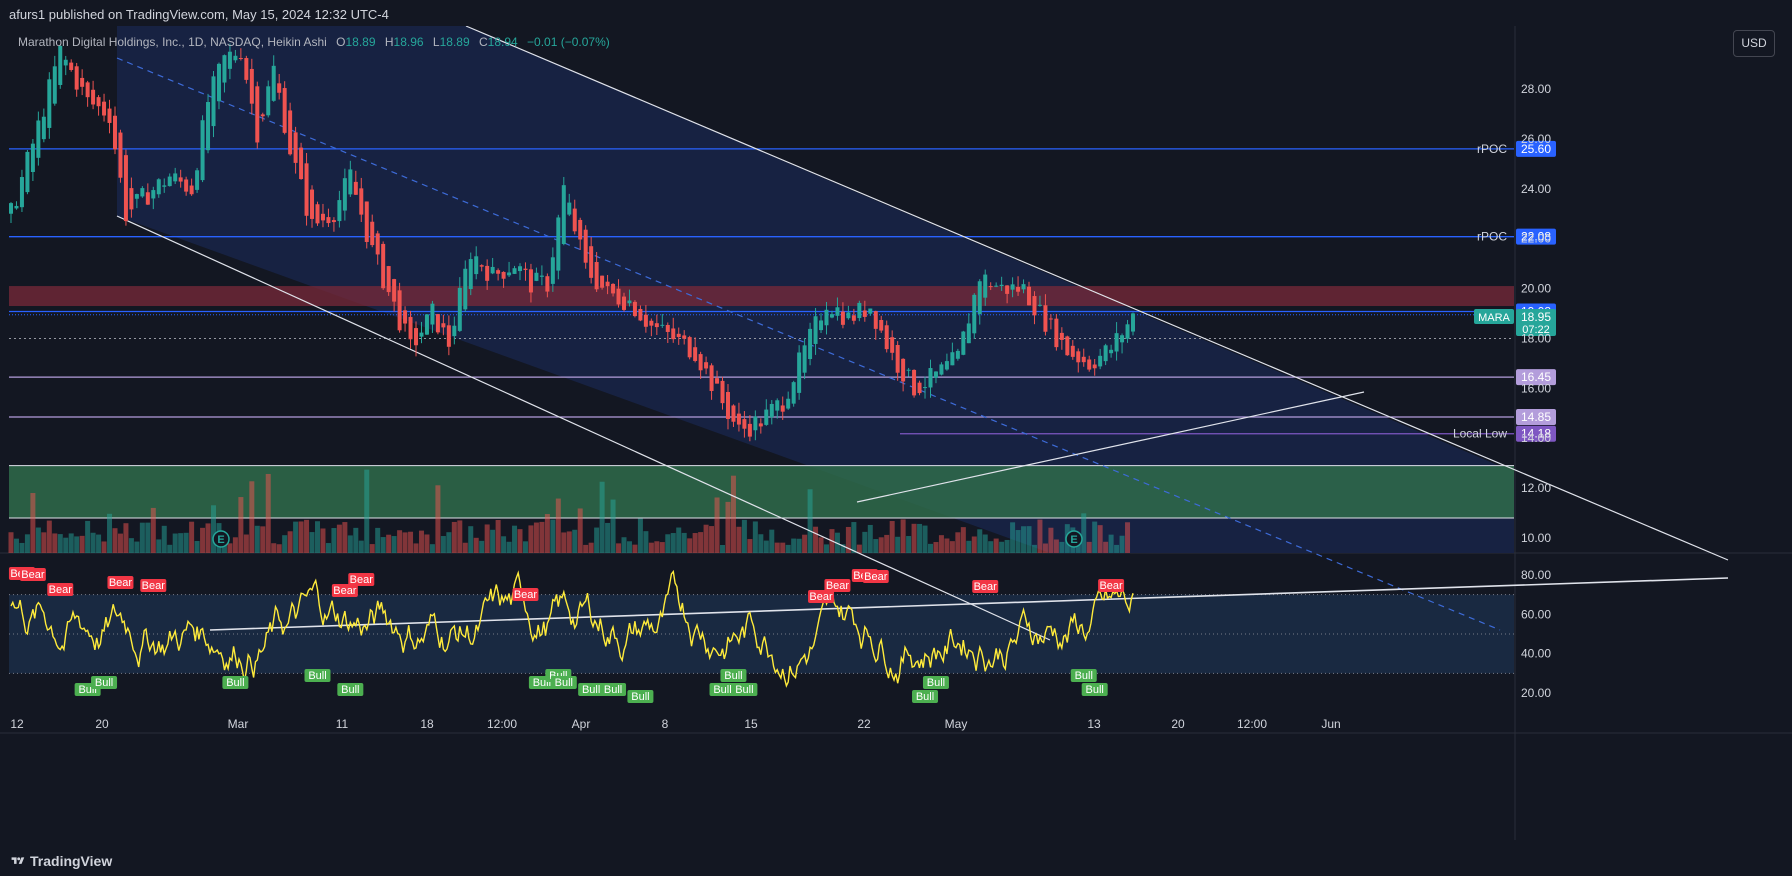 The image size is (1792, 876). I want to click on time-axis-tick: Apr, so click(581, 724).